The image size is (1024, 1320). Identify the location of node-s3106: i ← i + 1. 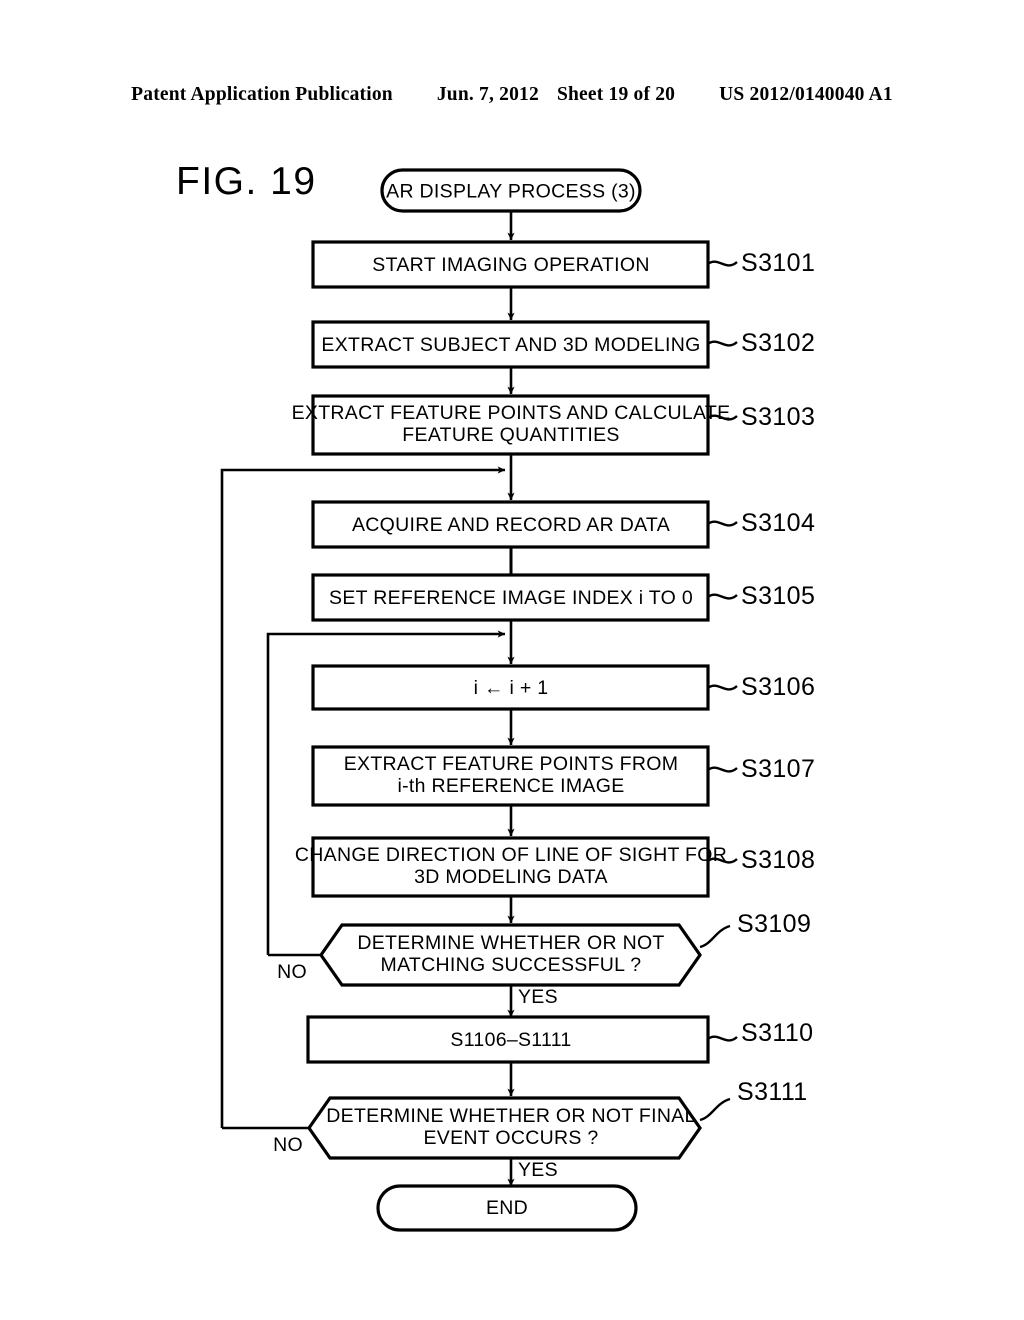
(510, 687).